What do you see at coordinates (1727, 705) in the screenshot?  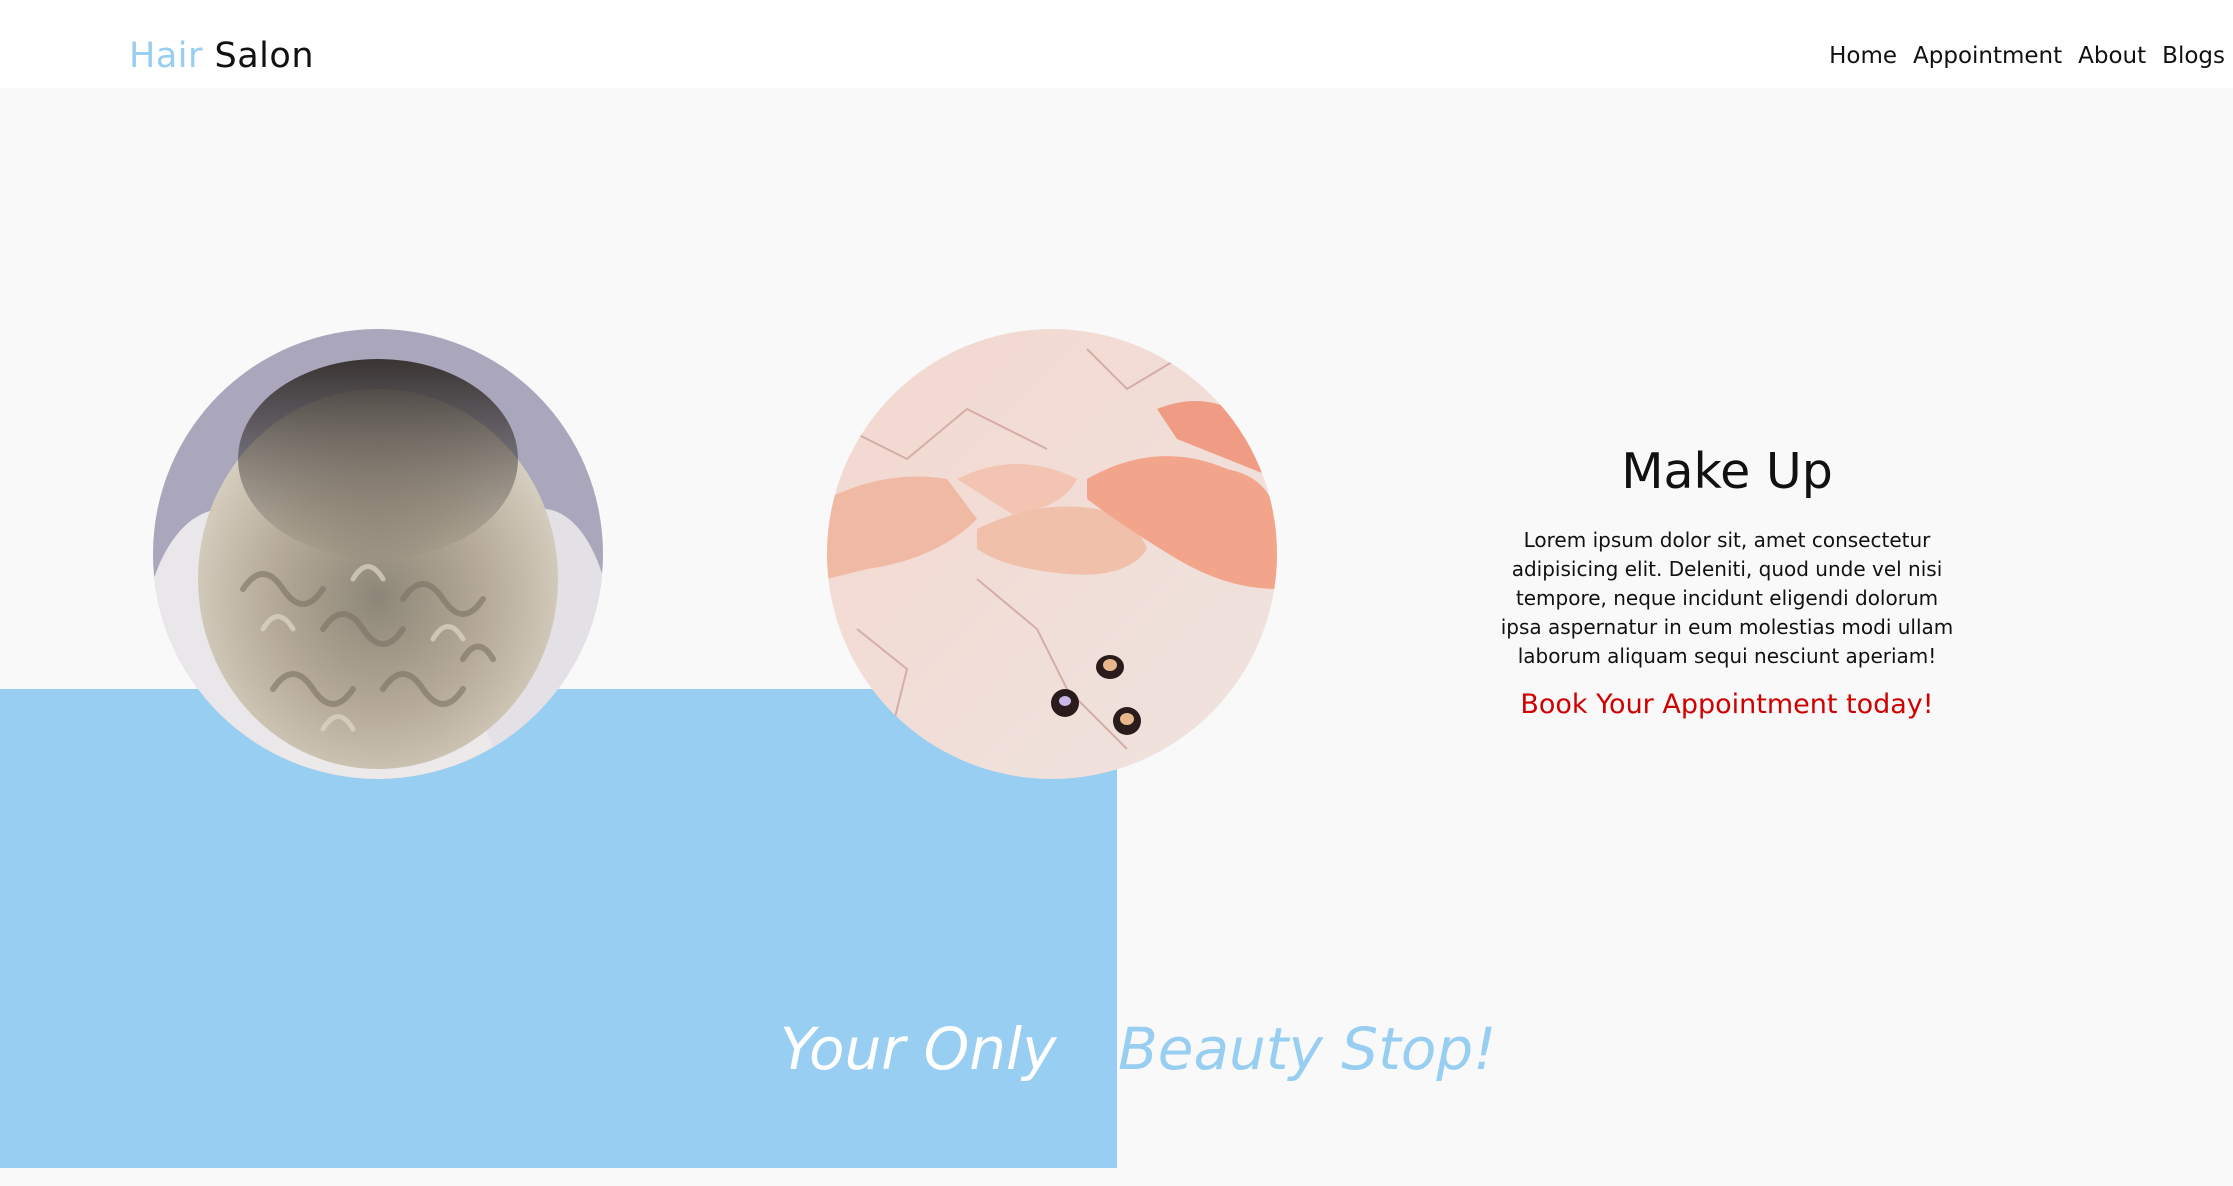 I see `book-appointment-link: Book Your Appointment today!` at bounding box center [1727, 705].